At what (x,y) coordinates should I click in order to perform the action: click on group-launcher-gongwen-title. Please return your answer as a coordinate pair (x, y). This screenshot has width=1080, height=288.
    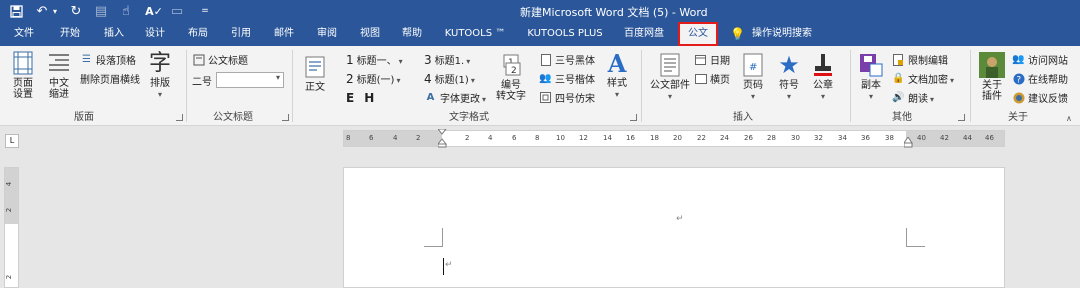
    Looking at the image, I should click on (285, 117).